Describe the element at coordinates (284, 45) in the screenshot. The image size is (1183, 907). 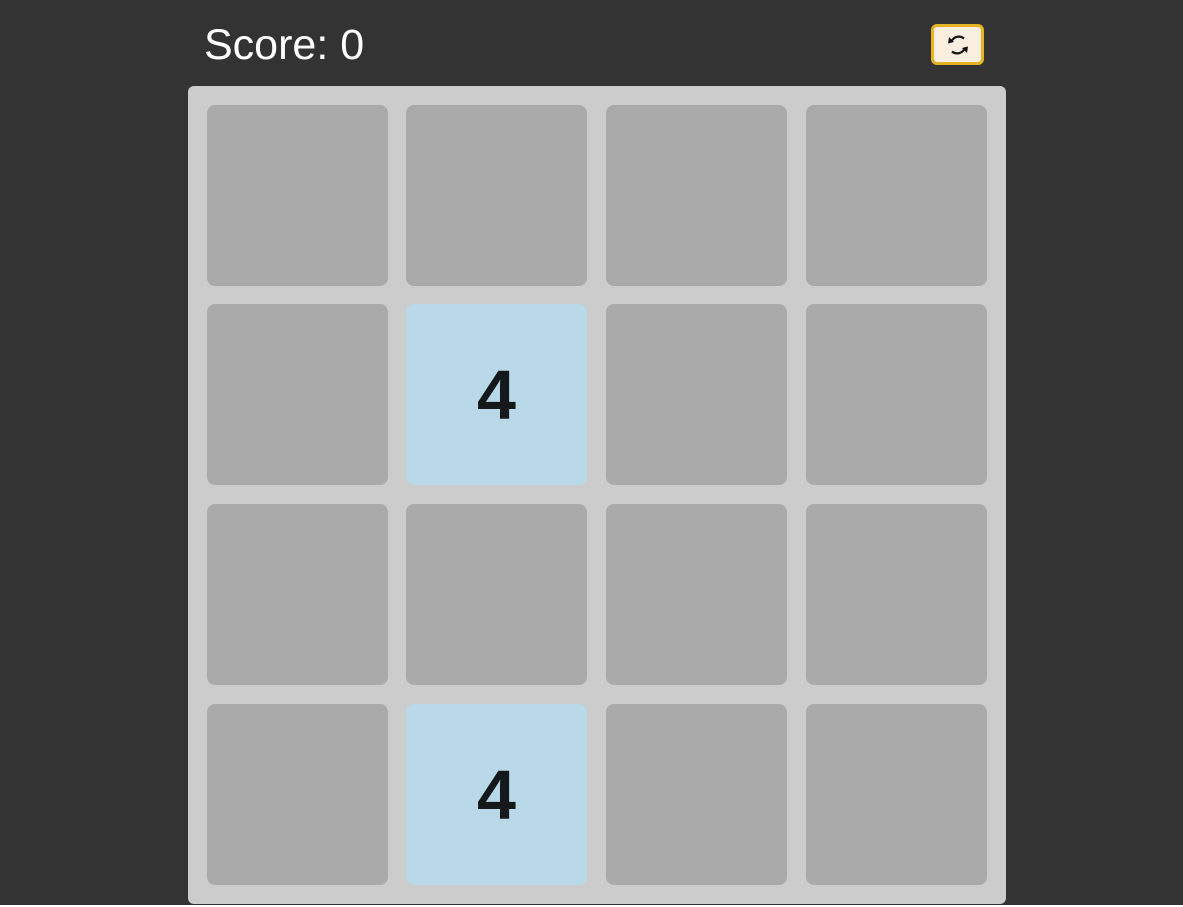
I see `score-display: Score: 0` at that location.